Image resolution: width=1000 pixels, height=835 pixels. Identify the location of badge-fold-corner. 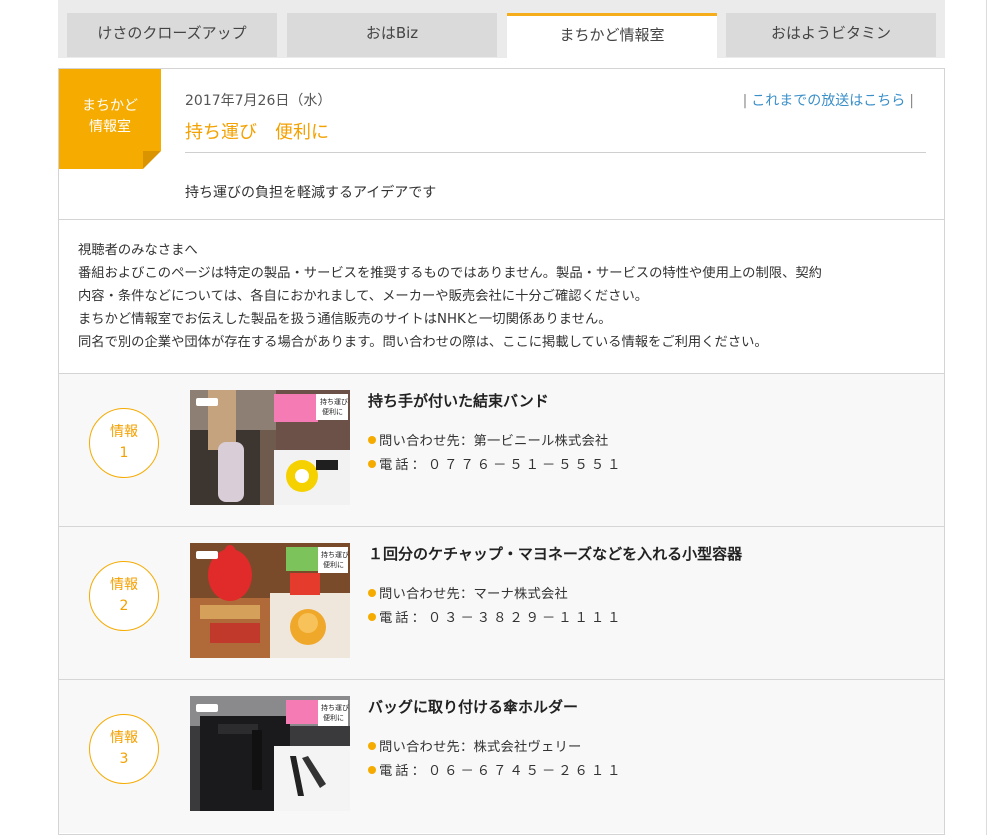
(152, 160).